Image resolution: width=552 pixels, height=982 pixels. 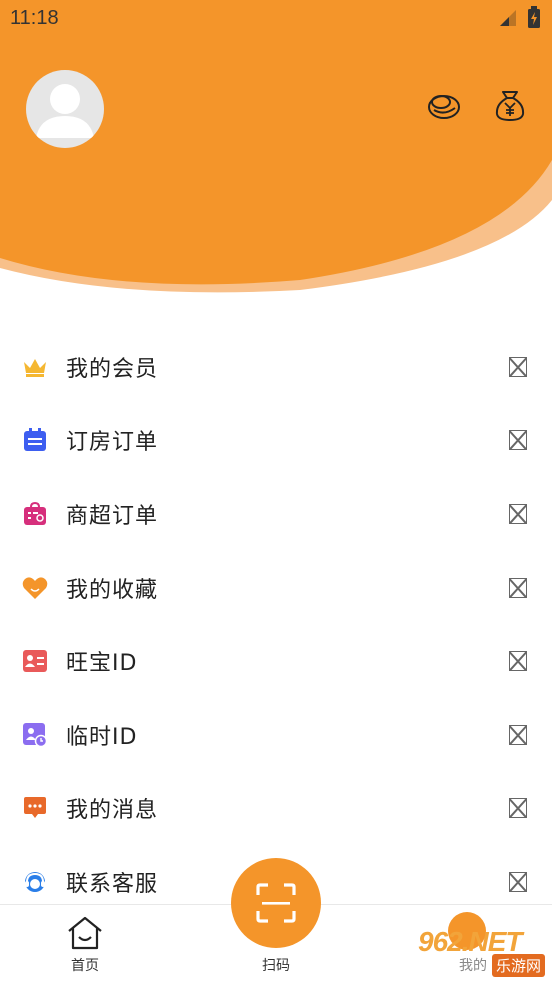 What do you see at coordinates (35, 514) in the screenshot?
I see `shopping-bag-icon` at bounding box center [35, 514].